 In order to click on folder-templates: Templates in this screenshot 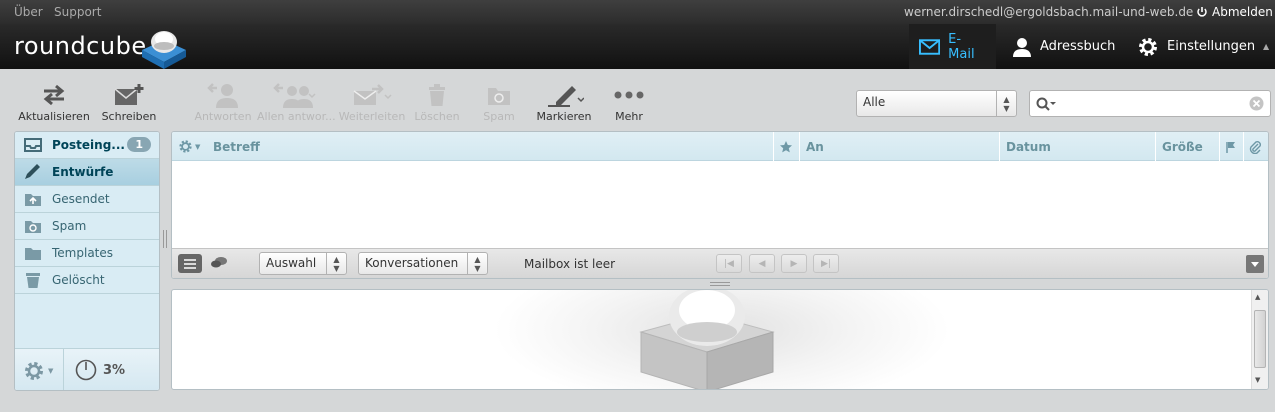, I will do `click(87, 253)`.